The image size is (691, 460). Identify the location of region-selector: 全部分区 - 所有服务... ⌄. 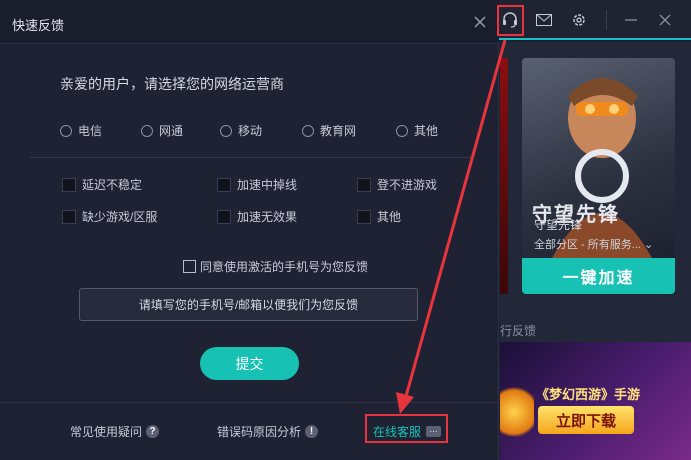
(593, 244).